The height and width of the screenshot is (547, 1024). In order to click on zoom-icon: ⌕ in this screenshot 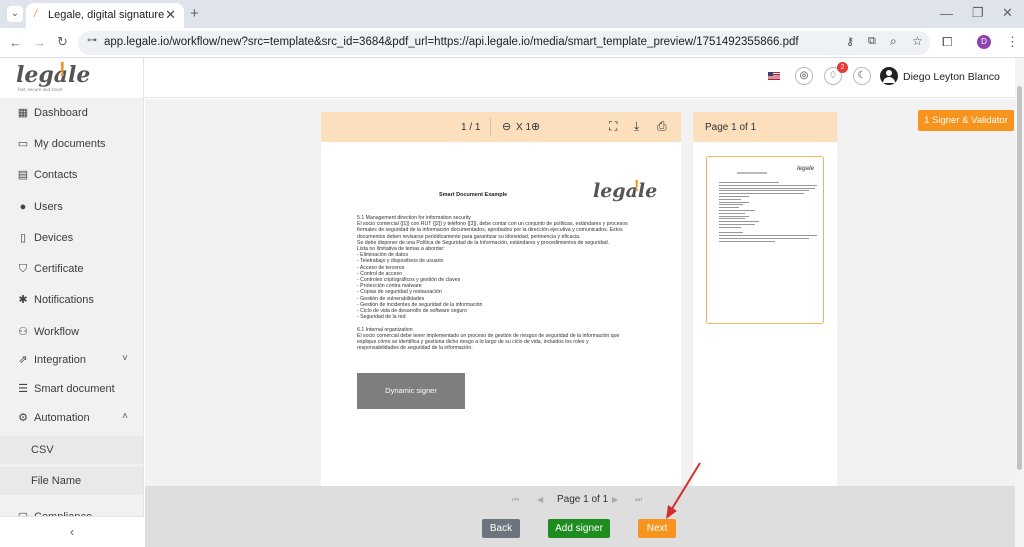, I will do `click(893, 41)`.